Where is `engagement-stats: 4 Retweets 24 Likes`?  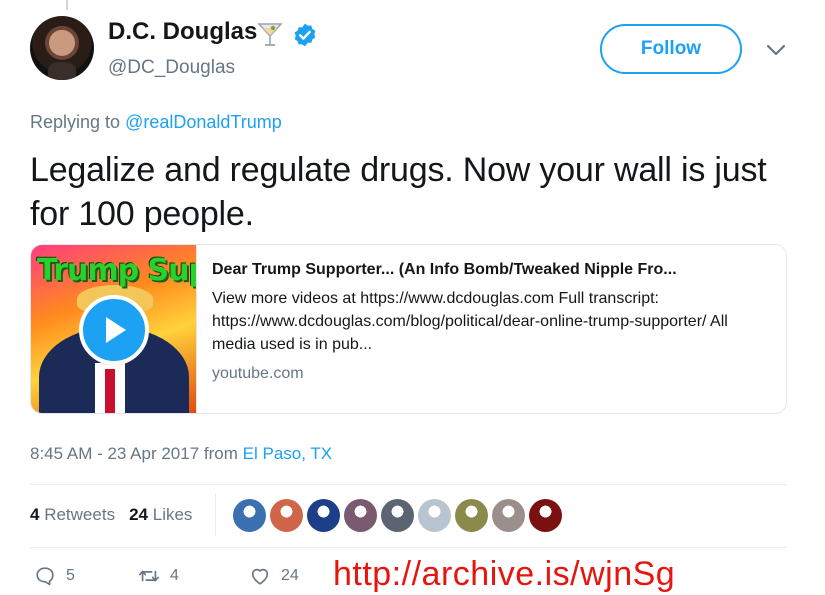
engagement-stats: 4 Retweets 24 Likes is located at coordinates (111, 515).